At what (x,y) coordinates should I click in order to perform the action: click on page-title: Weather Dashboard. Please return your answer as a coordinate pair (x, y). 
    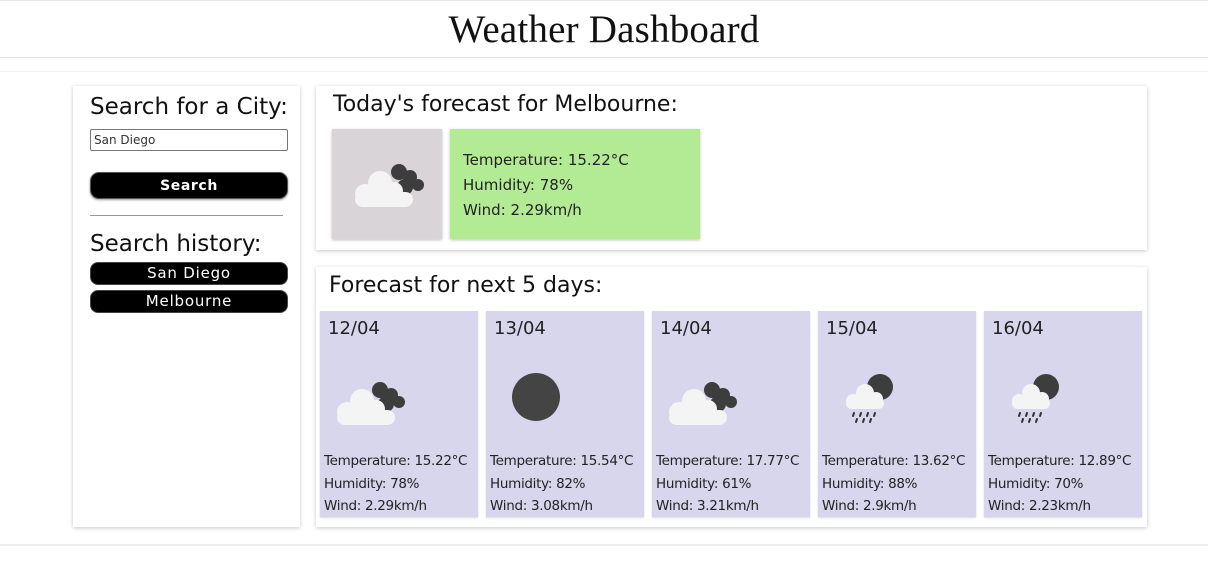
    Looking at the image, I should click on (604, 29).